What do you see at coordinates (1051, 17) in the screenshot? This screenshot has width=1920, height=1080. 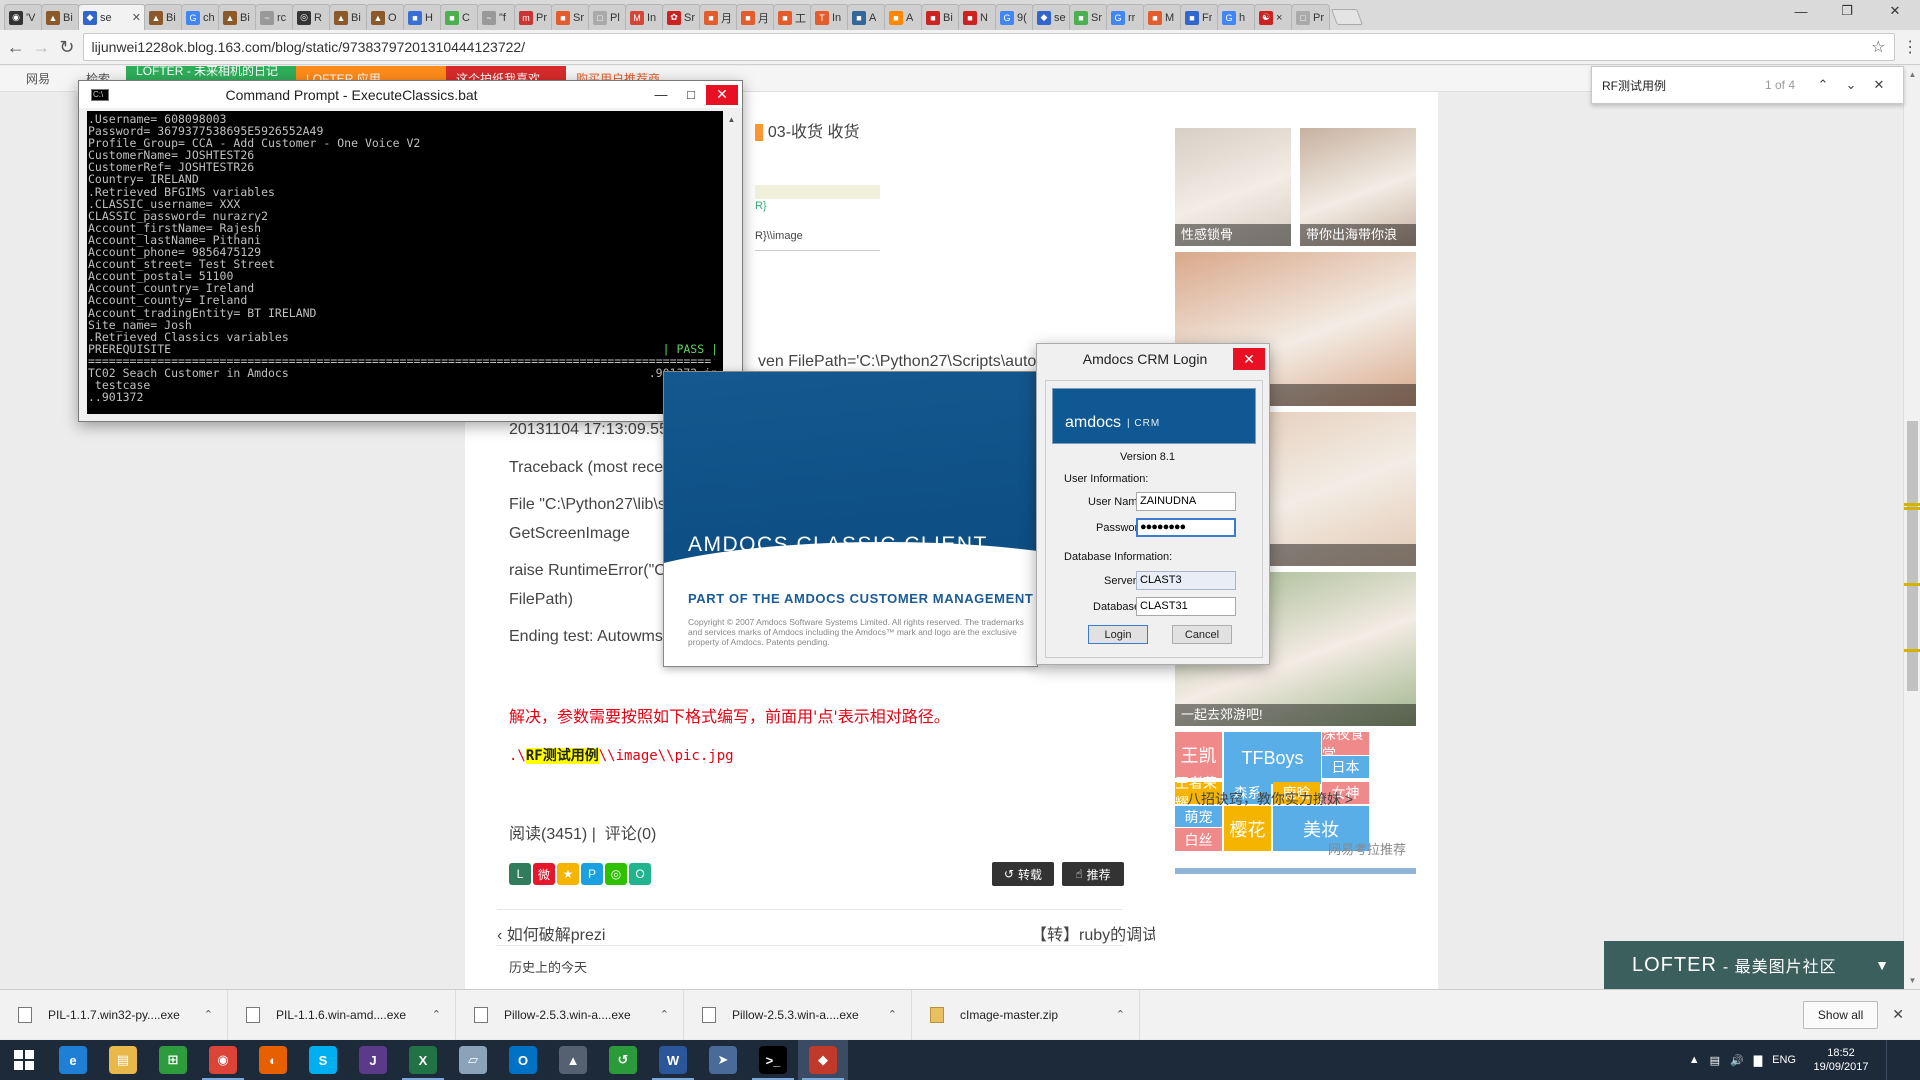 I see `browser-tab: ◆ se` at bounding box center [1051, 17].